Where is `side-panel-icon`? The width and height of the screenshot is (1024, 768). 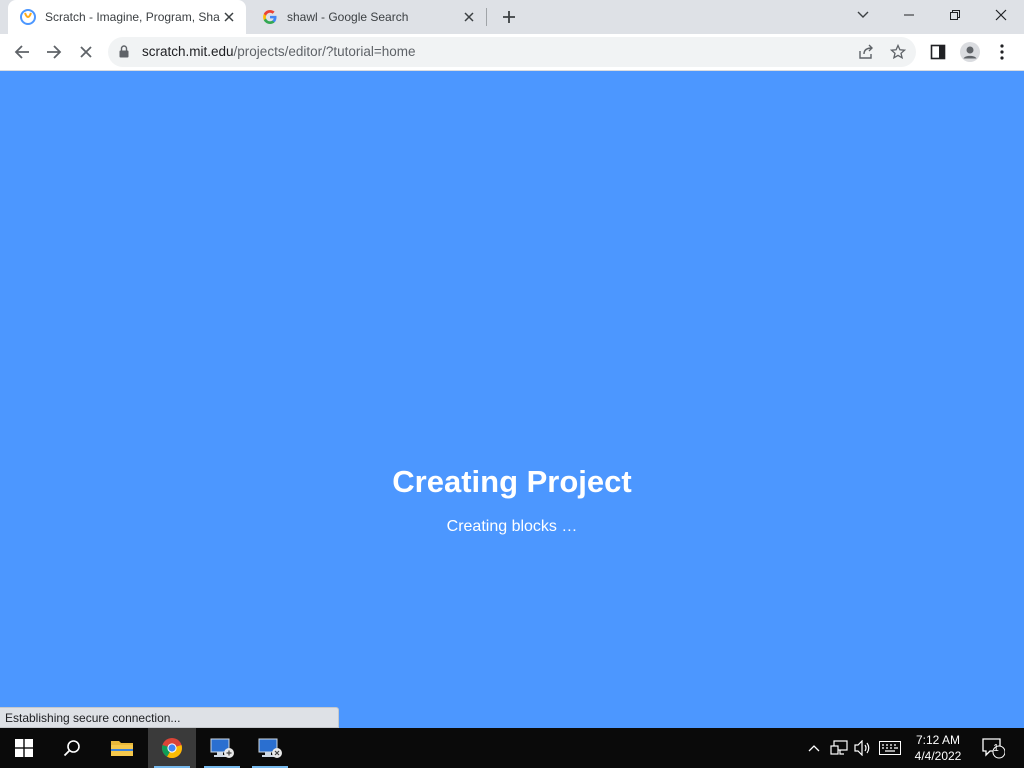 side-panel-icon is located at coordinates (938, 52).